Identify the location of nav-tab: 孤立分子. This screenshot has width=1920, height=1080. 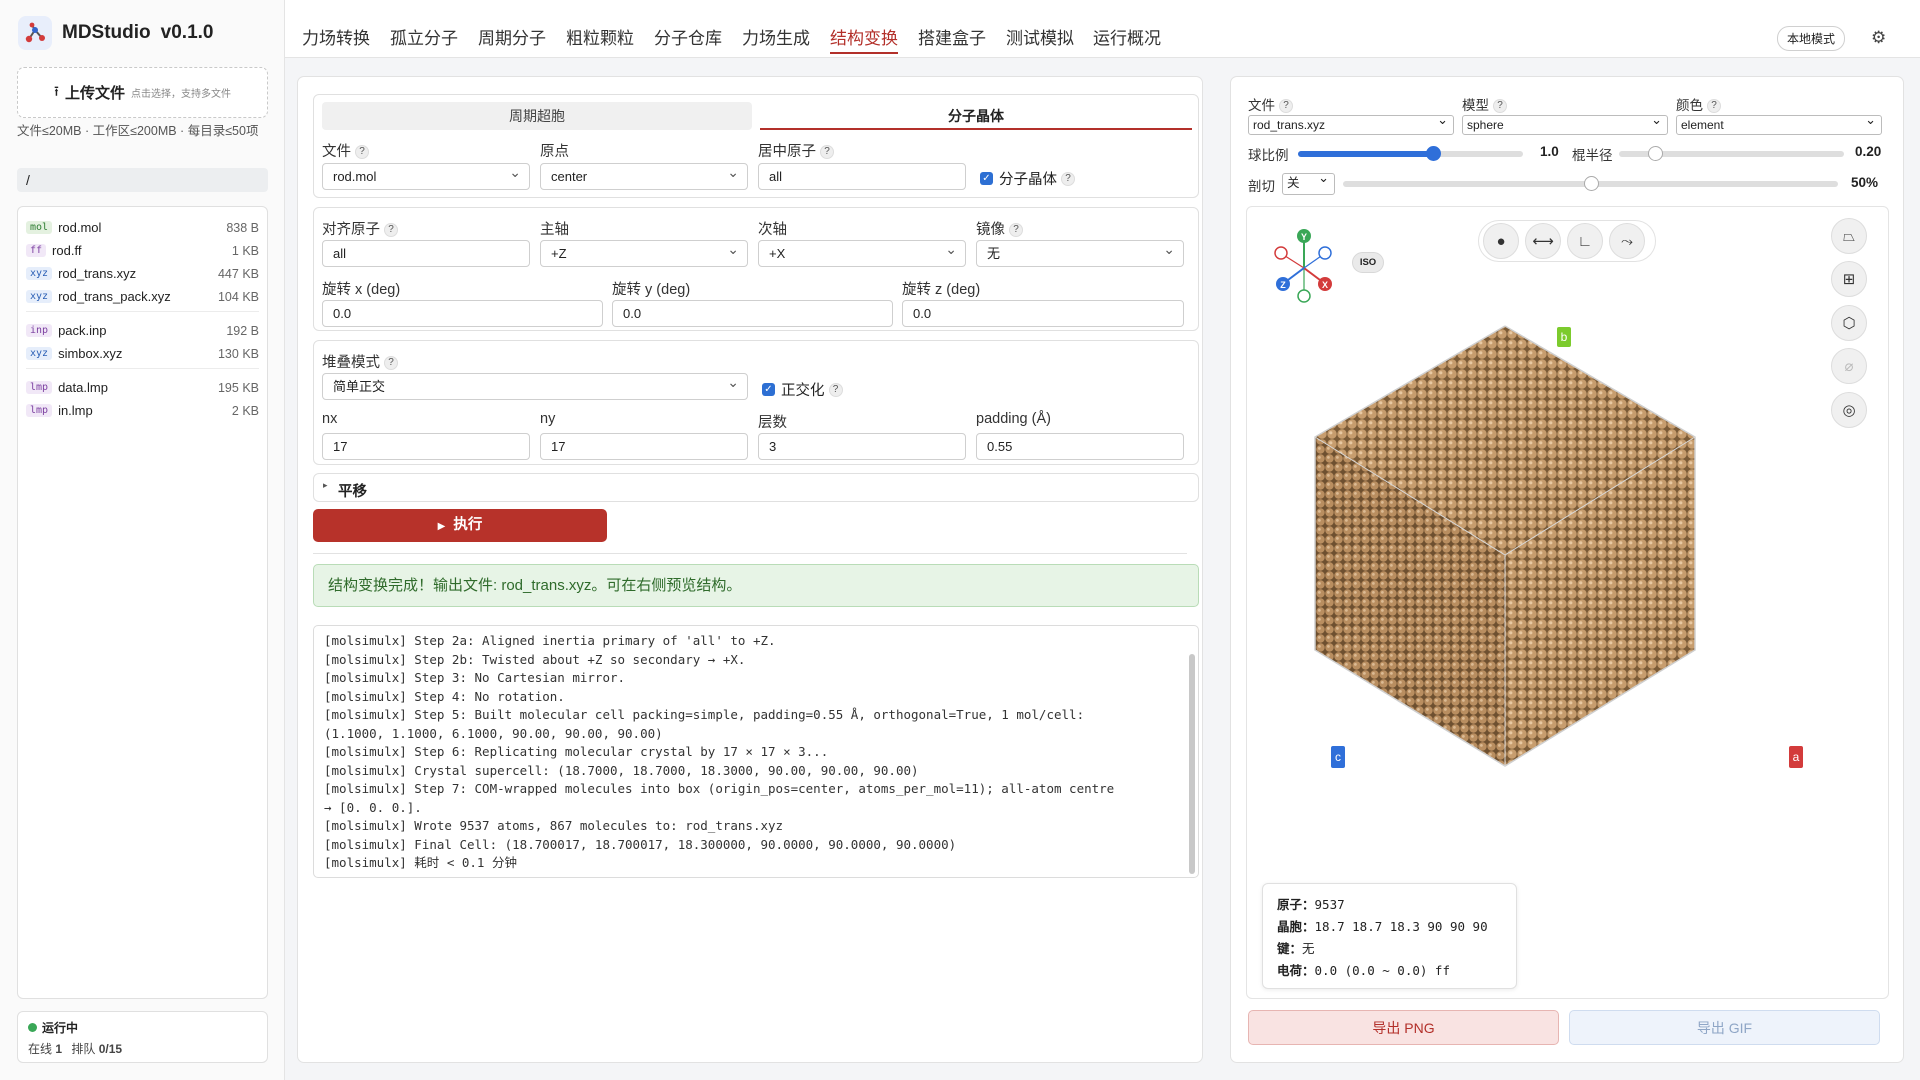
(424, 36).